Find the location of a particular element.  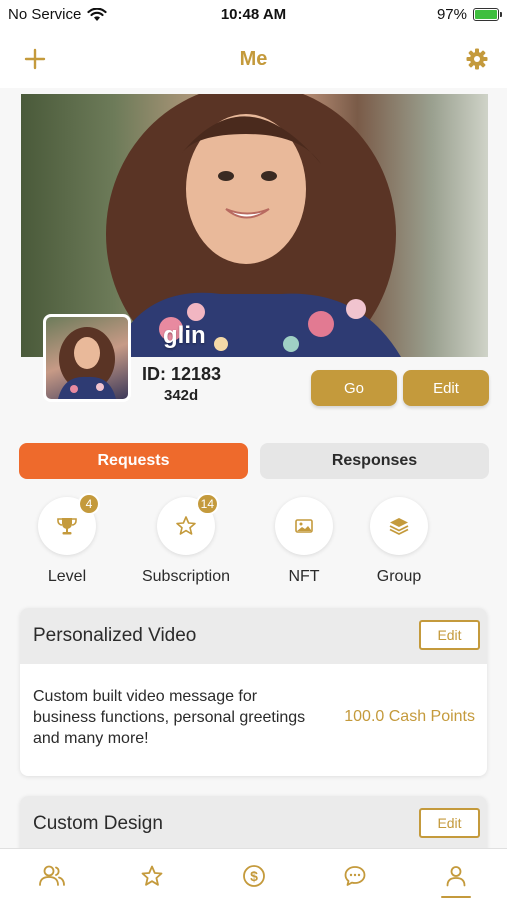

group-button is located at coordinates (399, 526).